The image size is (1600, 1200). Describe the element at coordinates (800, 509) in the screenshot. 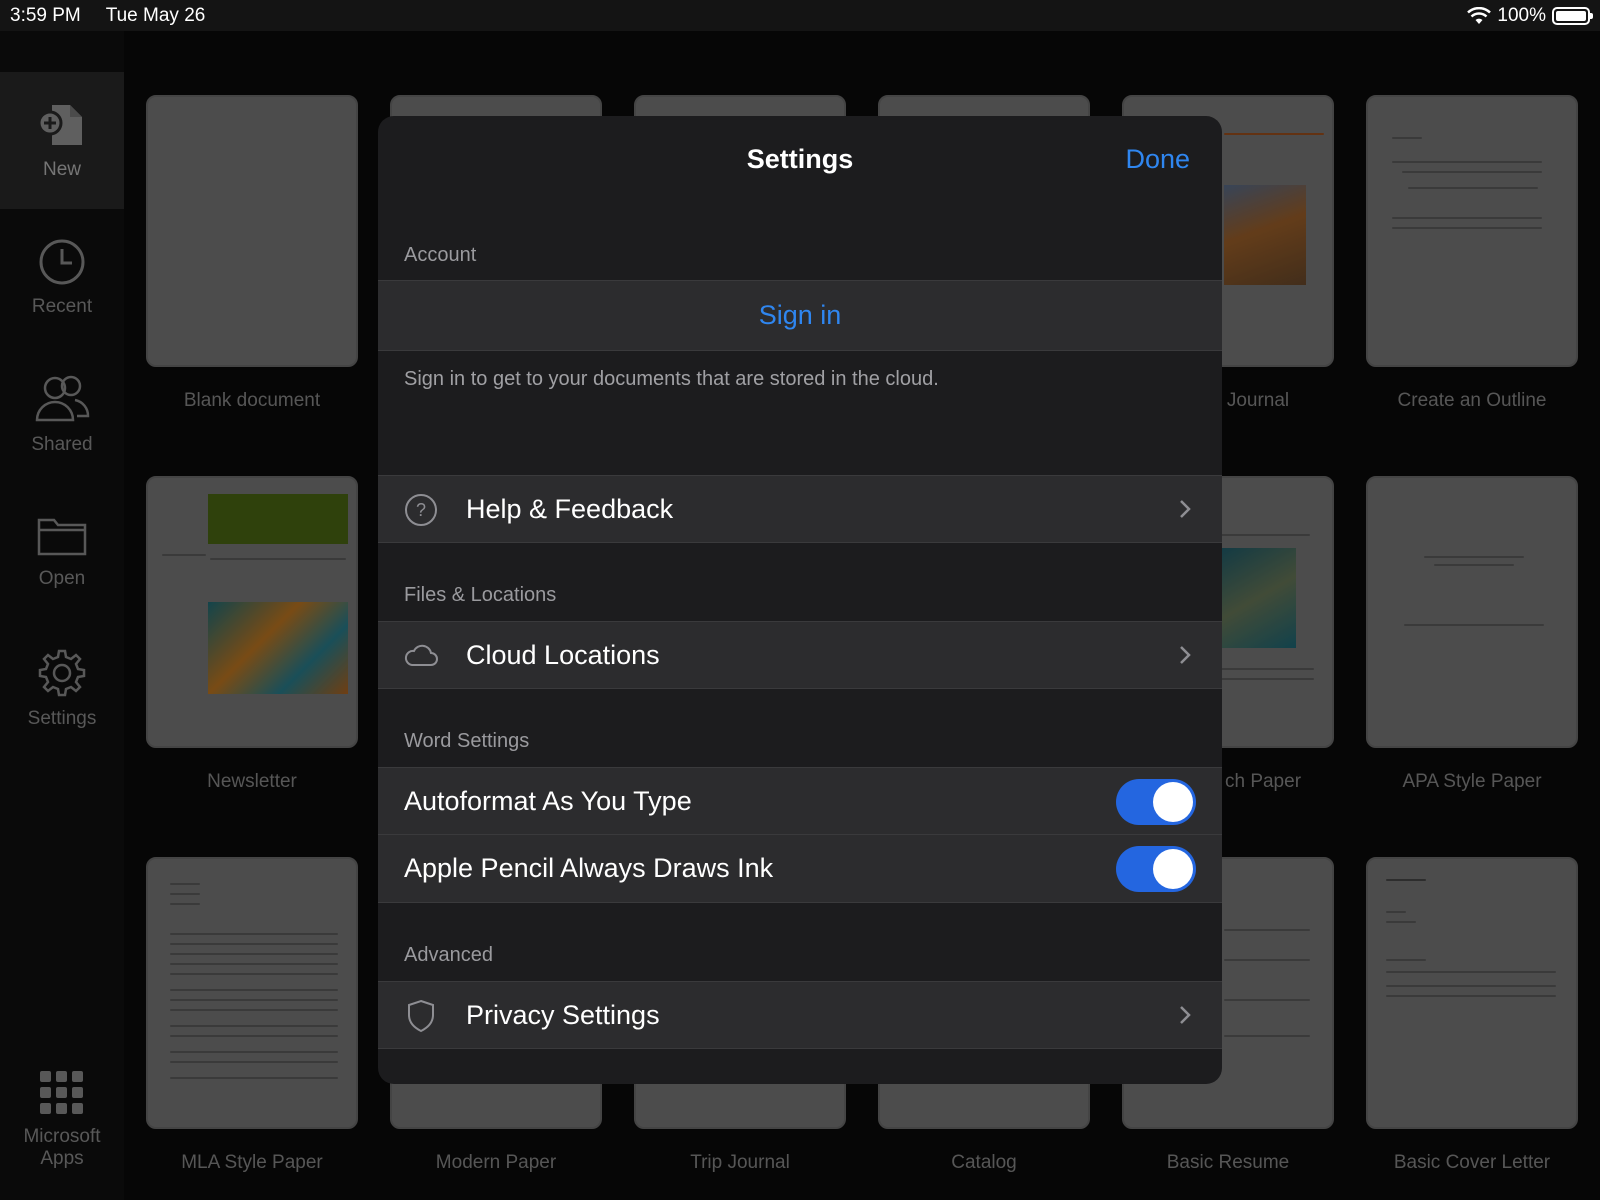

I see `help-feedback-row: ? Help & Feedback` at that location.